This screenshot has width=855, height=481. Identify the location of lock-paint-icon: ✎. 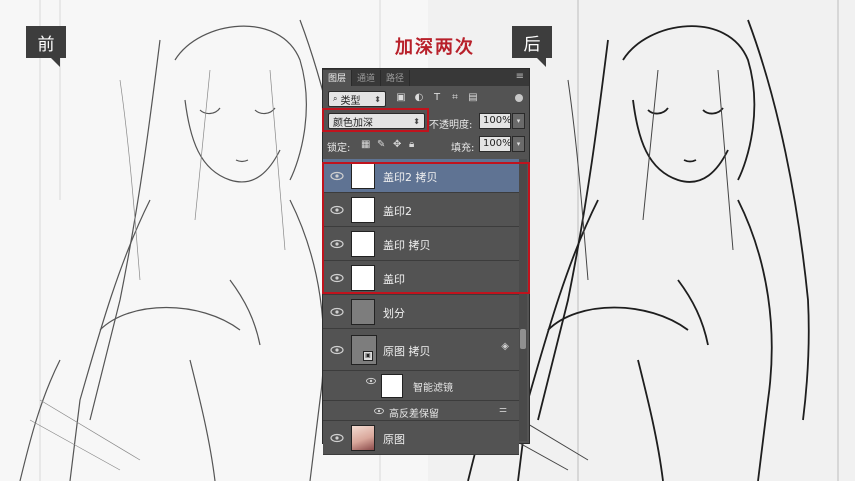
(381, 144).